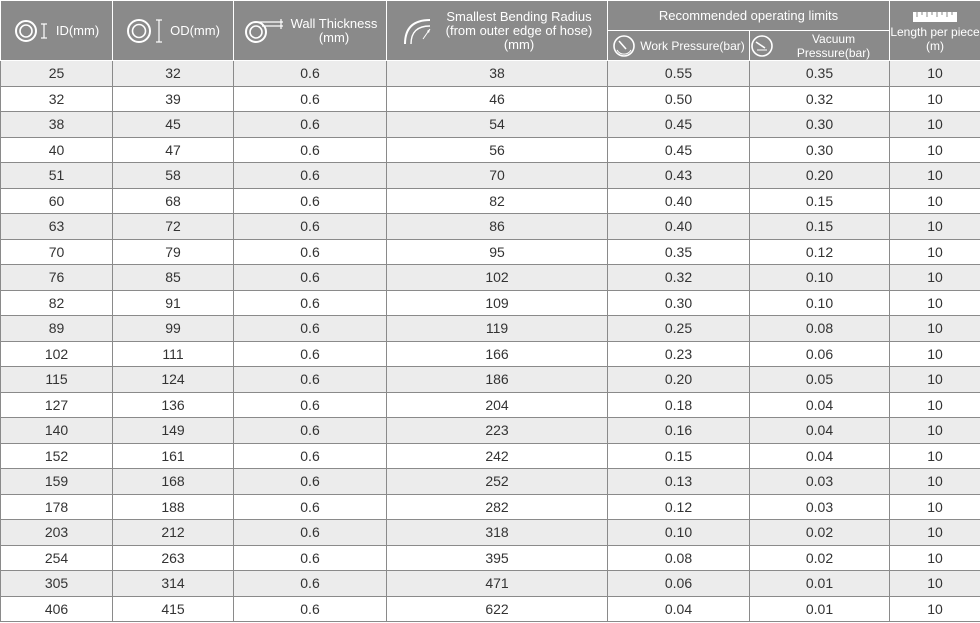  What do you see at coordinates (519, 16) in the screenshot?
I see `header-bend-line1: Smallest Bending Radius` at bounding box center [519, 16].